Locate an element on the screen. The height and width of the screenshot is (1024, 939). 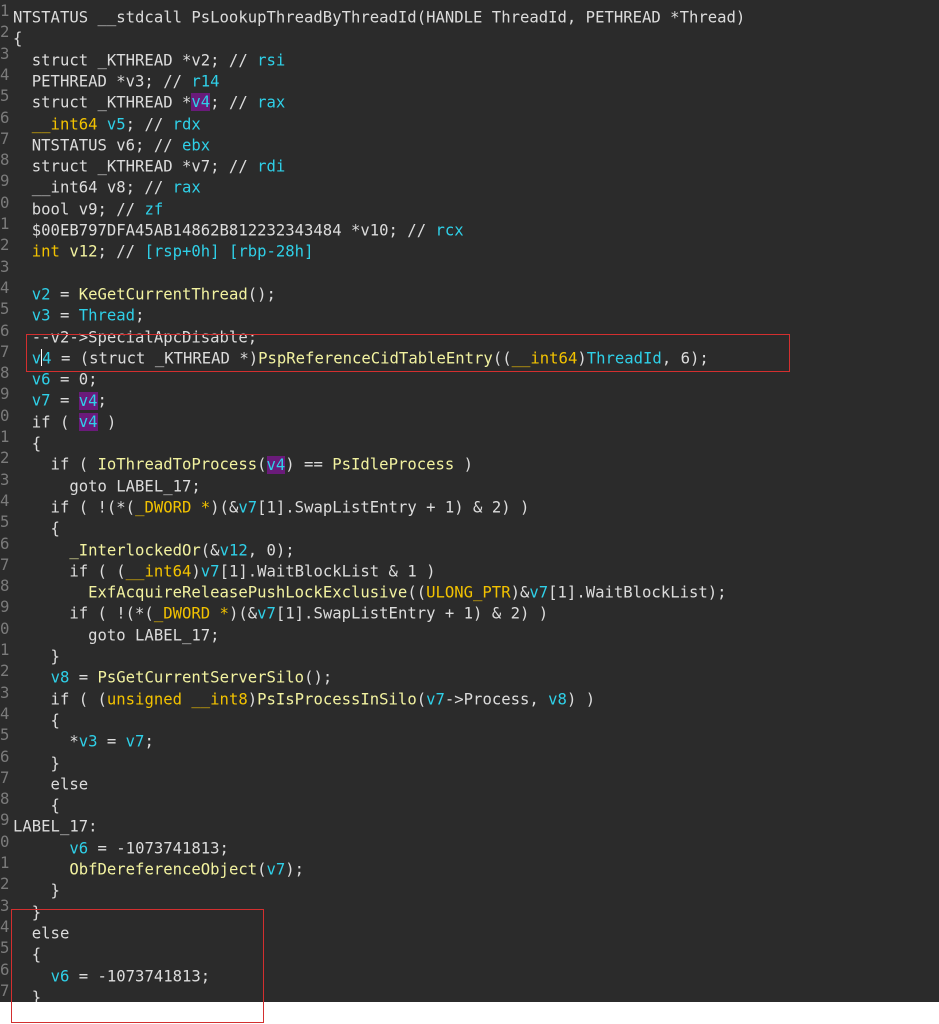
code-line: 6 } is located at coordinates (469, 759).